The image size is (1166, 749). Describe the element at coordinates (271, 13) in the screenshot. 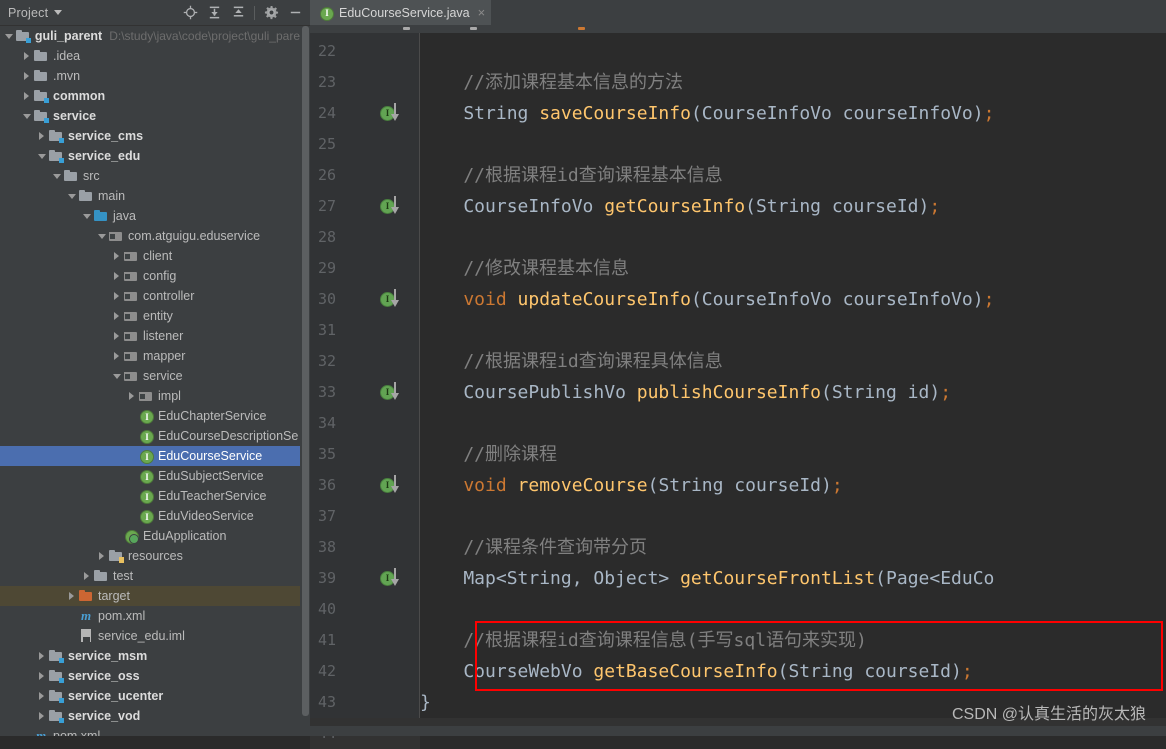

I see `settings-gear-icon` at that location.